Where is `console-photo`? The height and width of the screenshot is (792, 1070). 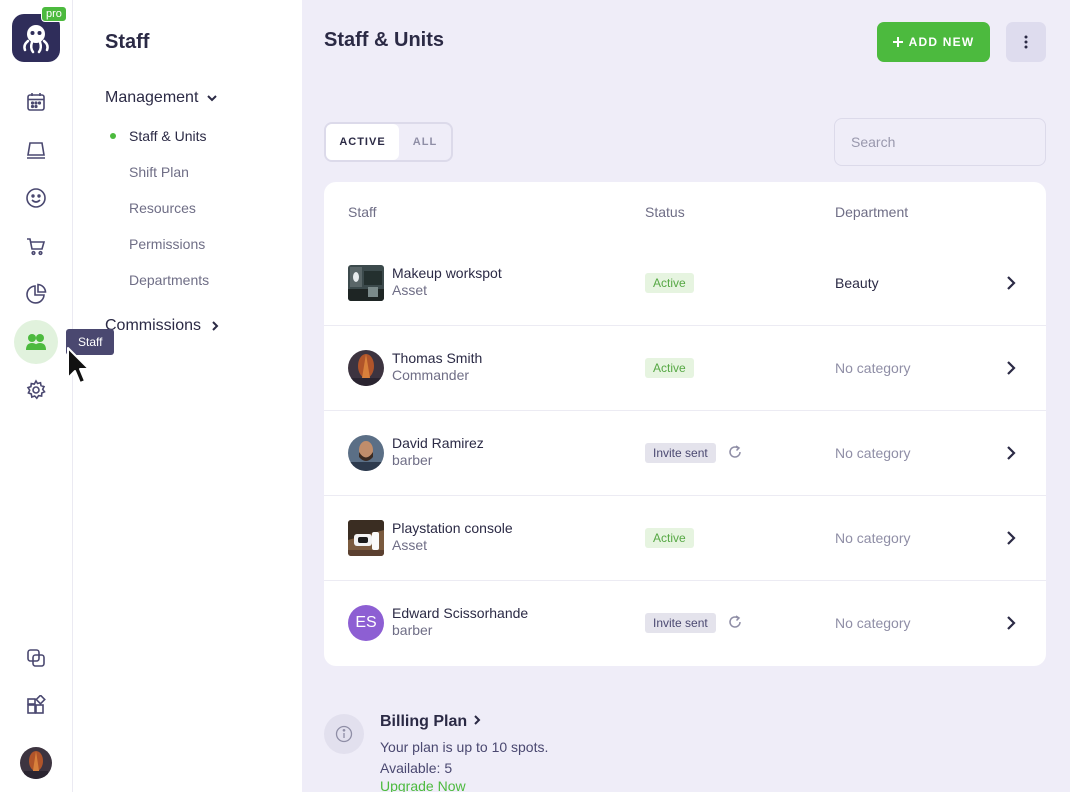 console-photo is located at coordinates (366, 538).